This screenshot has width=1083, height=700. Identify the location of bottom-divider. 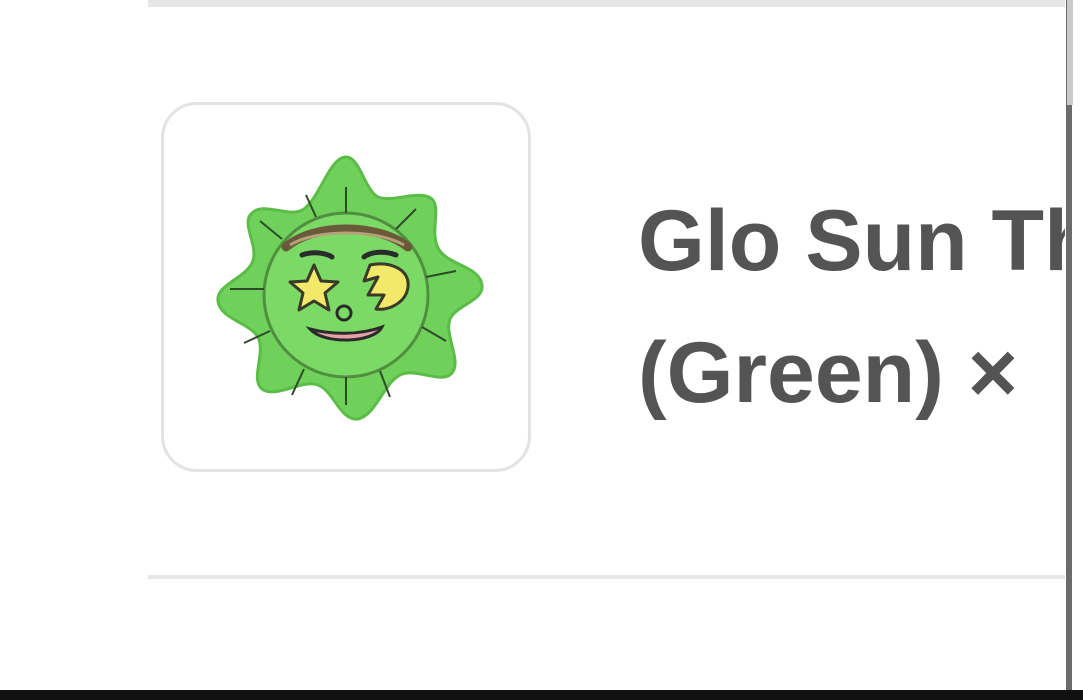
(608, 577).